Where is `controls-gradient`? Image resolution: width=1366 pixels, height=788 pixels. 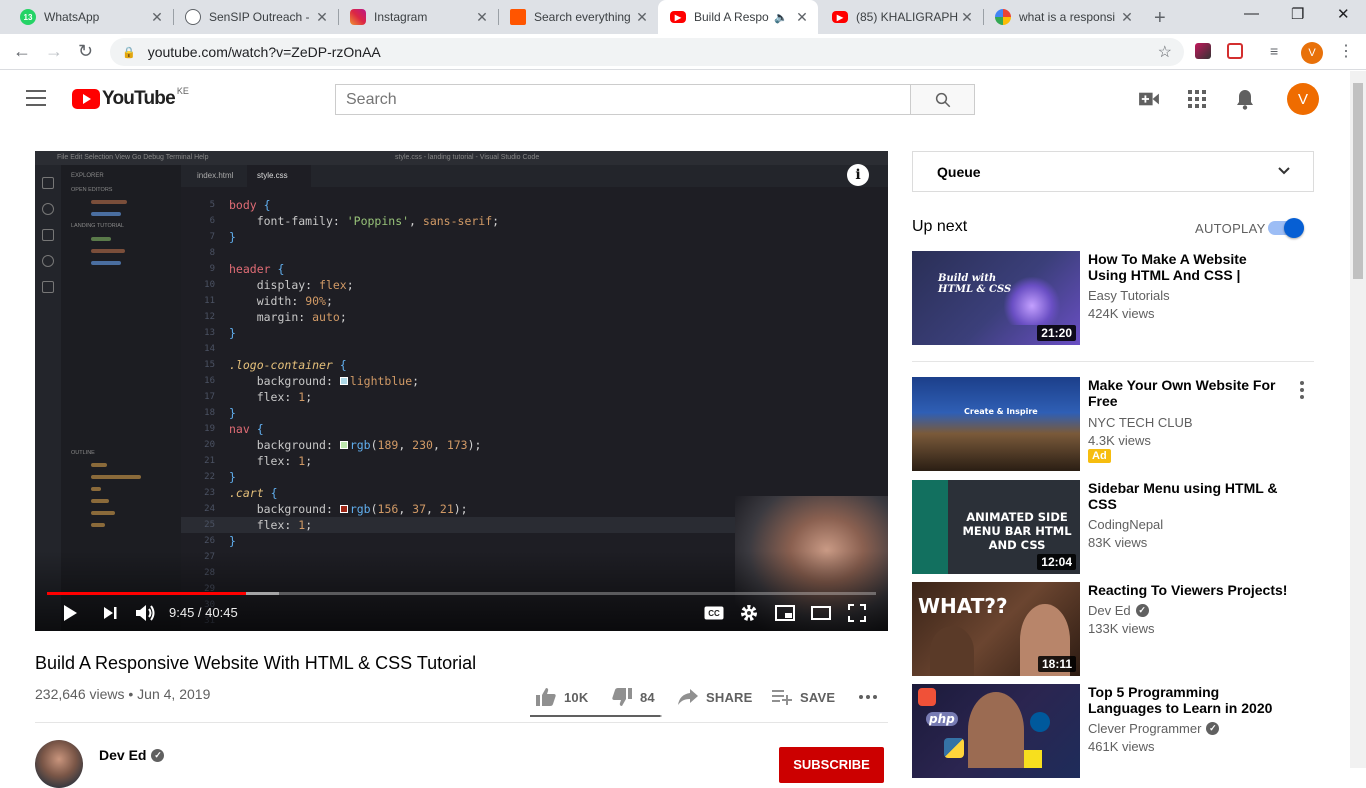
controls-gradient is located at coordinates (461, 591).